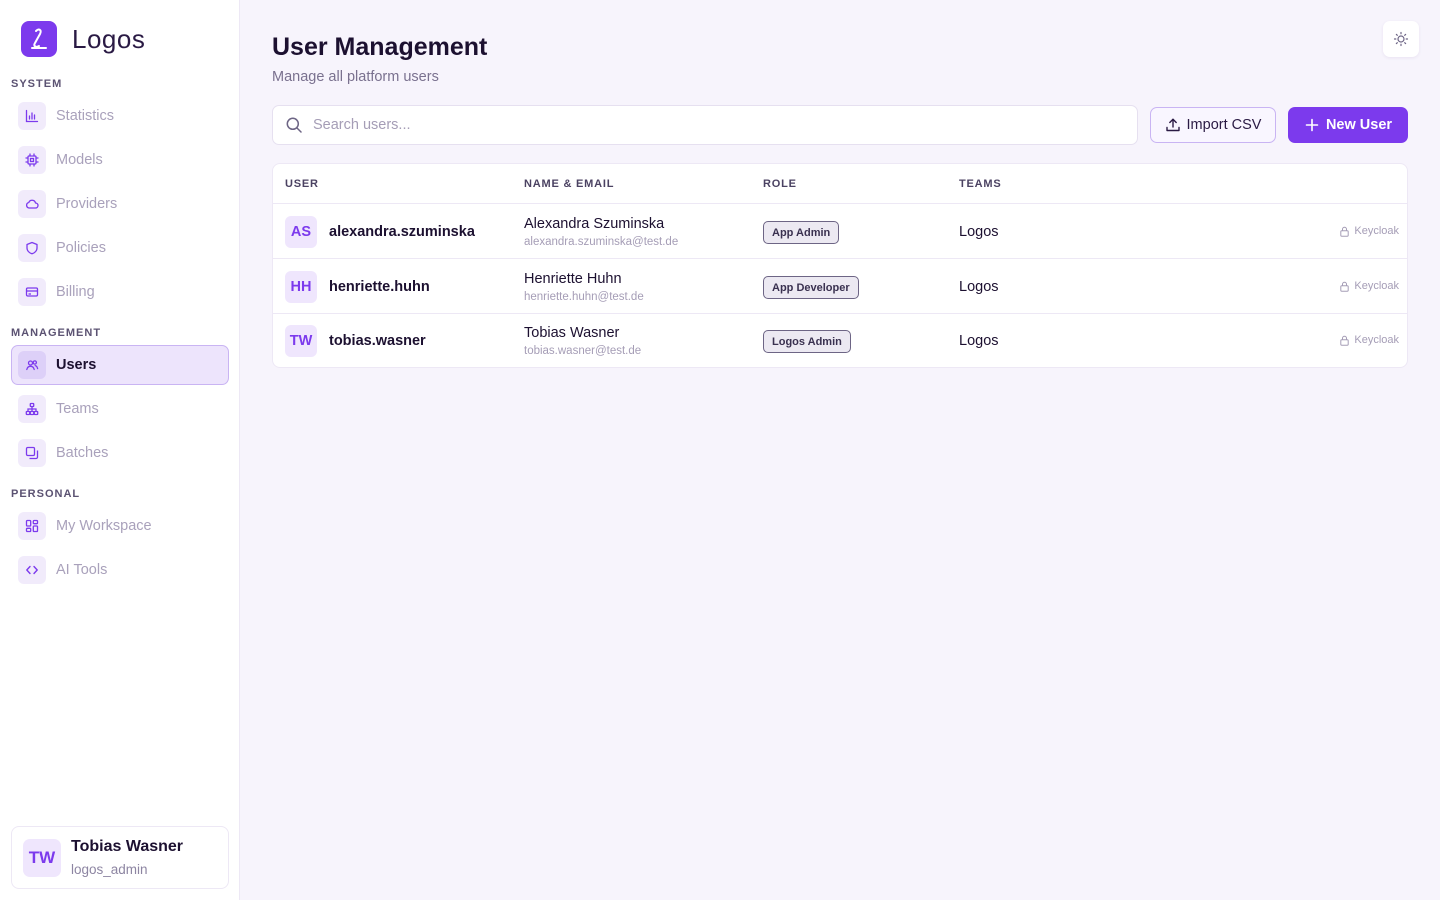  What do you see at coordinates (807, 341) in the screenshot?
I see `role-badge: Logos Admin` at bounding box center [807, 341].